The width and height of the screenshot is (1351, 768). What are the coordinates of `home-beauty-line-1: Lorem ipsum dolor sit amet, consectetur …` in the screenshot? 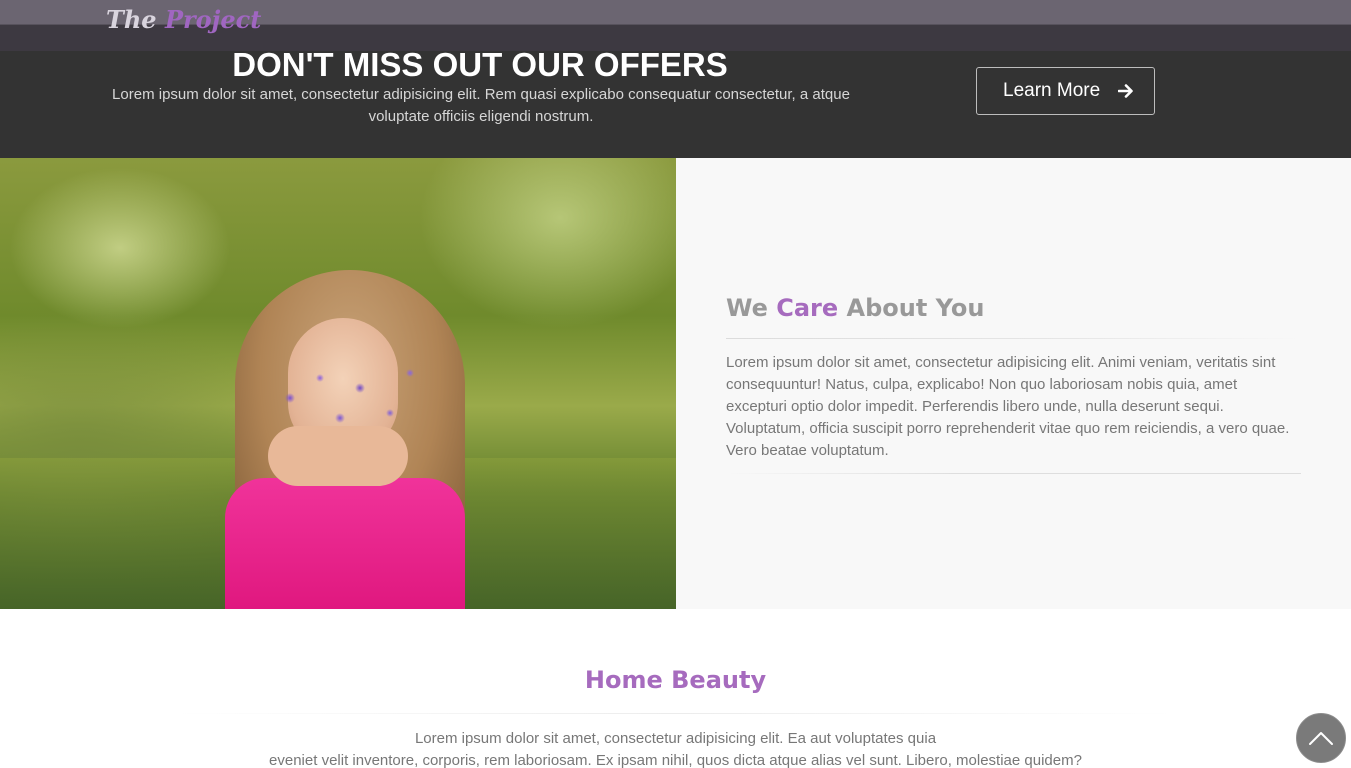 It's located at (675, 738).